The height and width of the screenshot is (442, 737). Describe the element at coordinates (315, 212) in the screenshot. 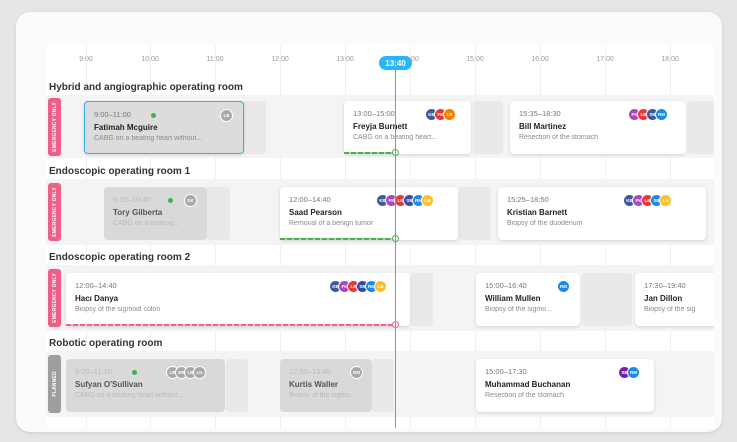

I see `patient-name: Saad Pearson` at that location.